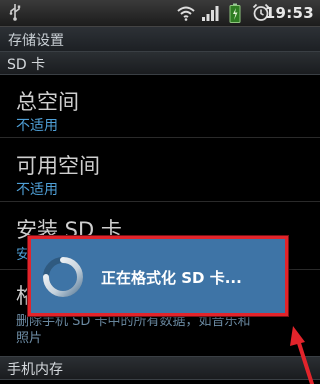  I want to click on loading-spinner-icon, so click(63, 277).